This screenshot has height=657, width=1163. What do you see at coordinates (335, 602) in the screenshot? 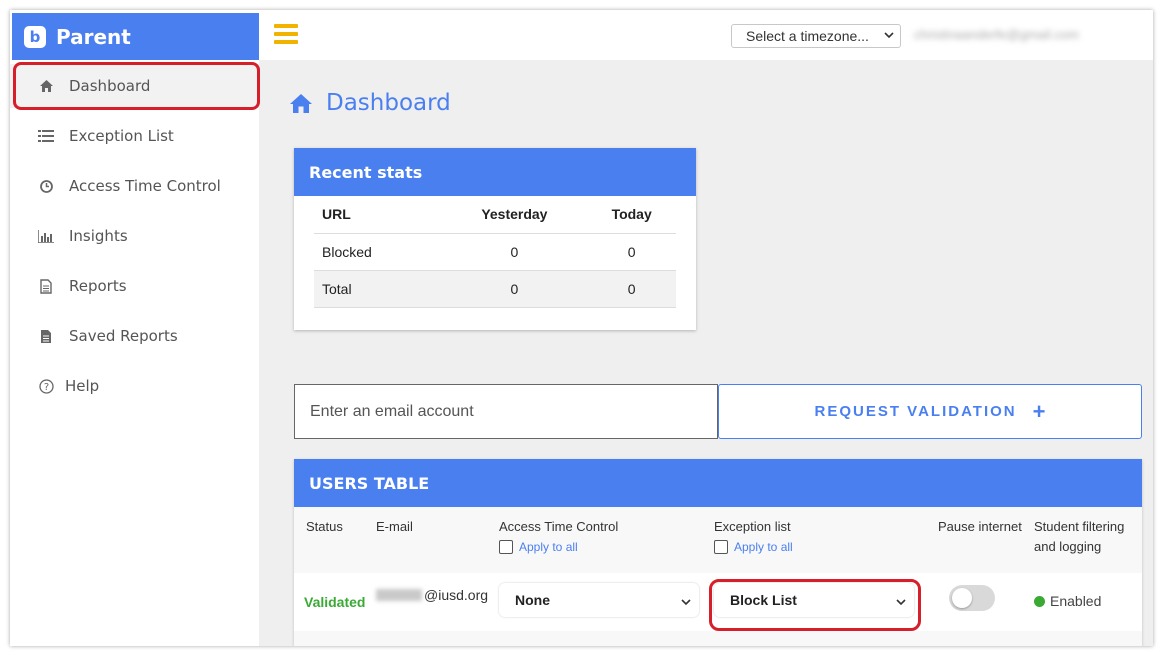
I see `status-badge: Validated` at bounding box center [335, 602].